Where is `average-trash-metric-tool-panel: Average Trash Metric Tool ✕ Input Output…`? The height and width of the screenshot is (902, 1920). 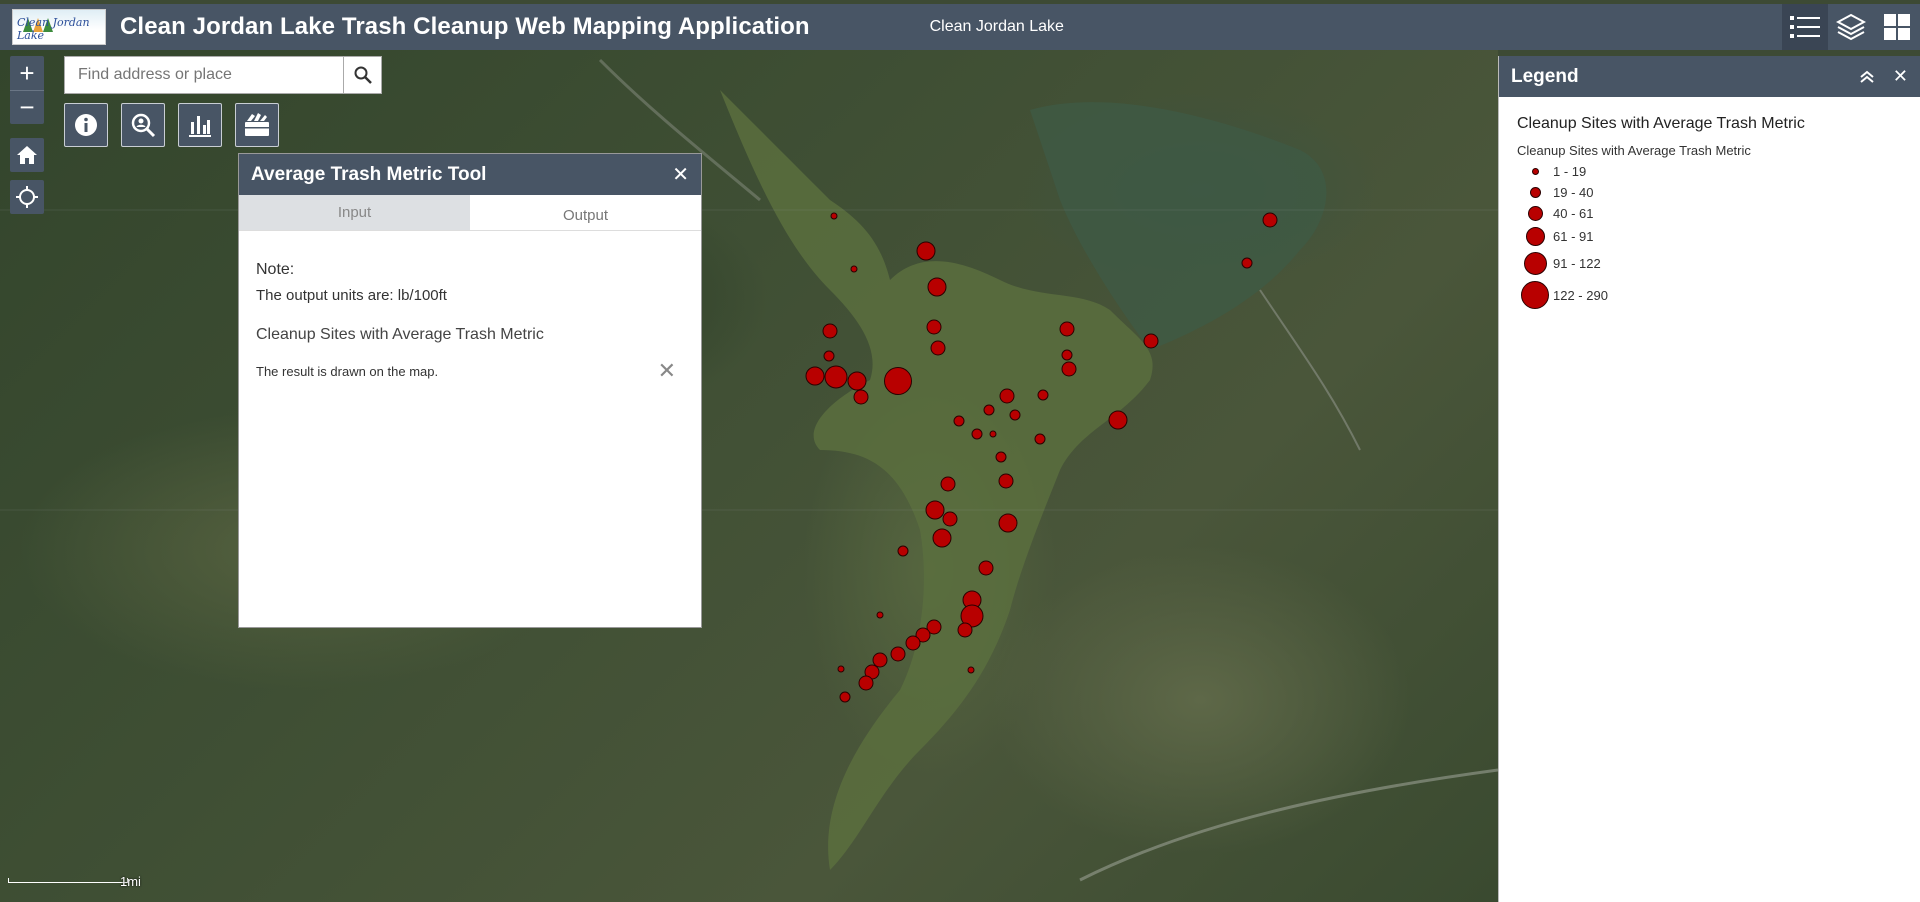 average-trash-metric-tool-panel: Average Trash Metric Tool ✕ Input Output… is located at coordinates (470, 390).